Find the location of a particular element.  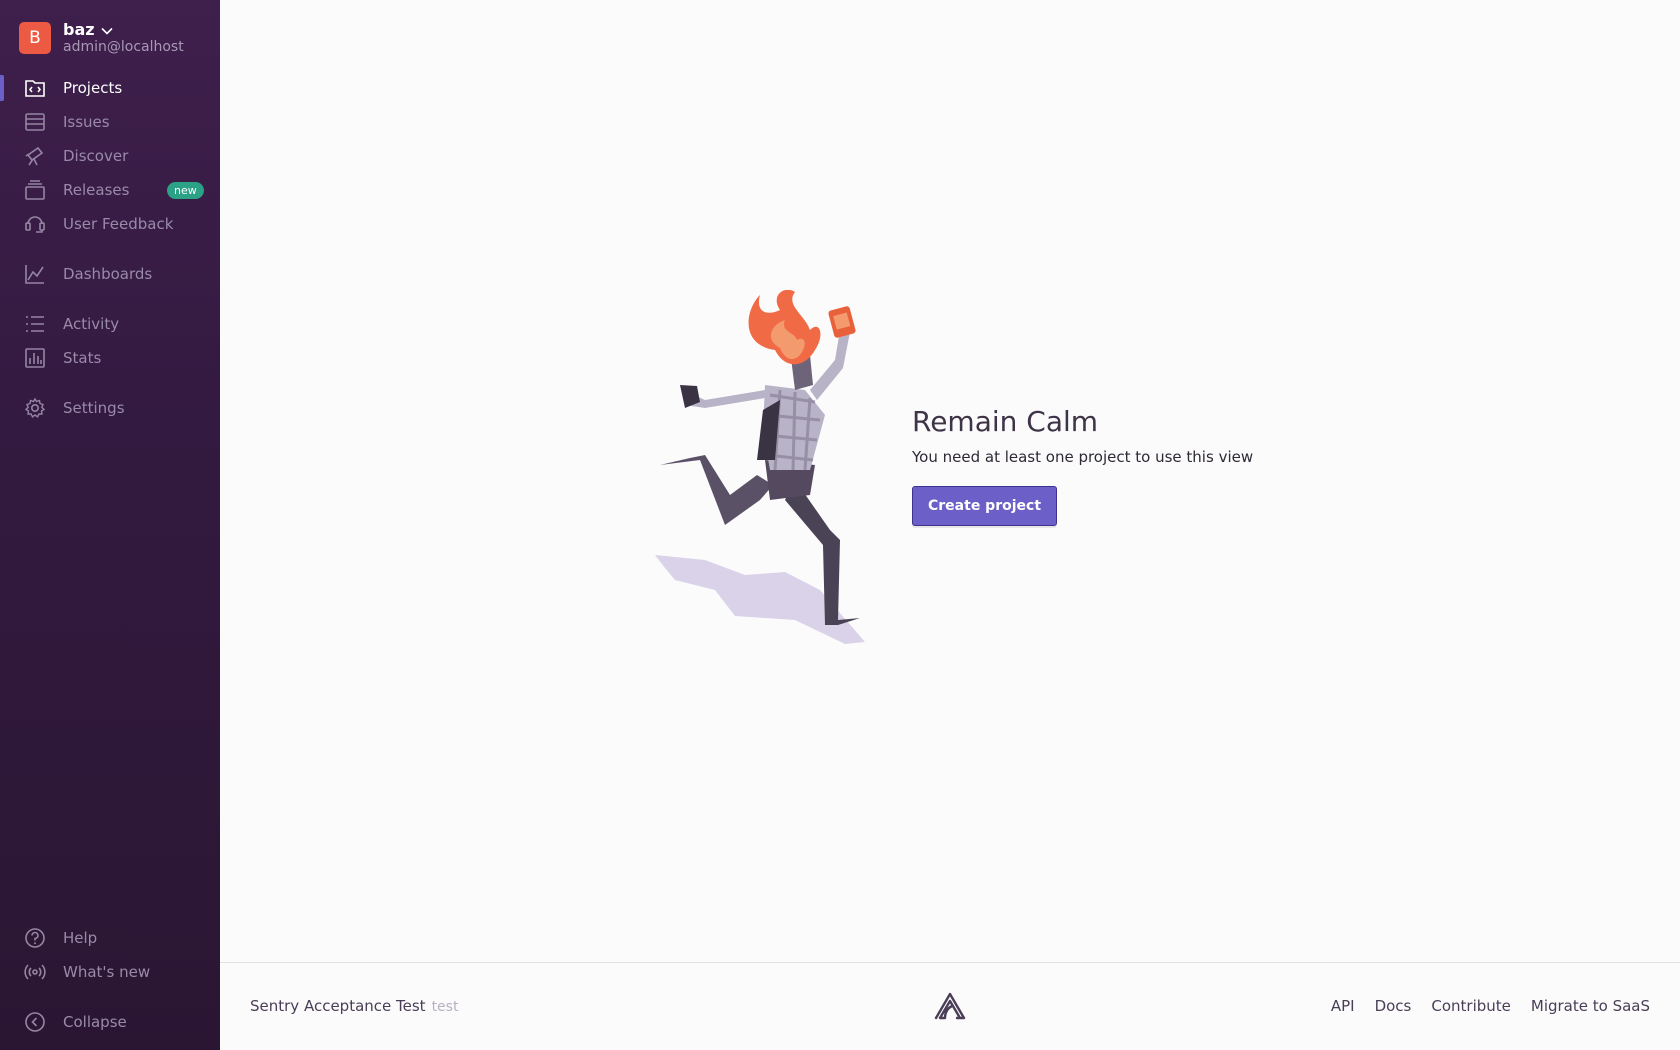

stats-icon is located at coordinates (35, 358).